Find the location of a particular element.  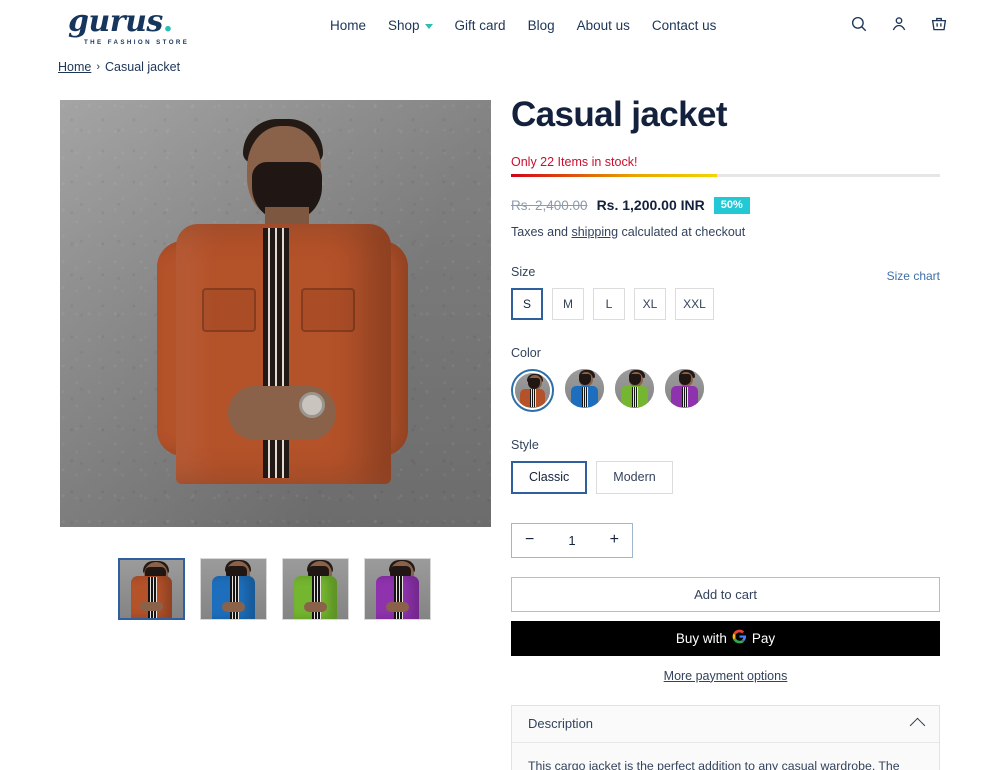

color-label: Color is located at coordinates (526, 352).